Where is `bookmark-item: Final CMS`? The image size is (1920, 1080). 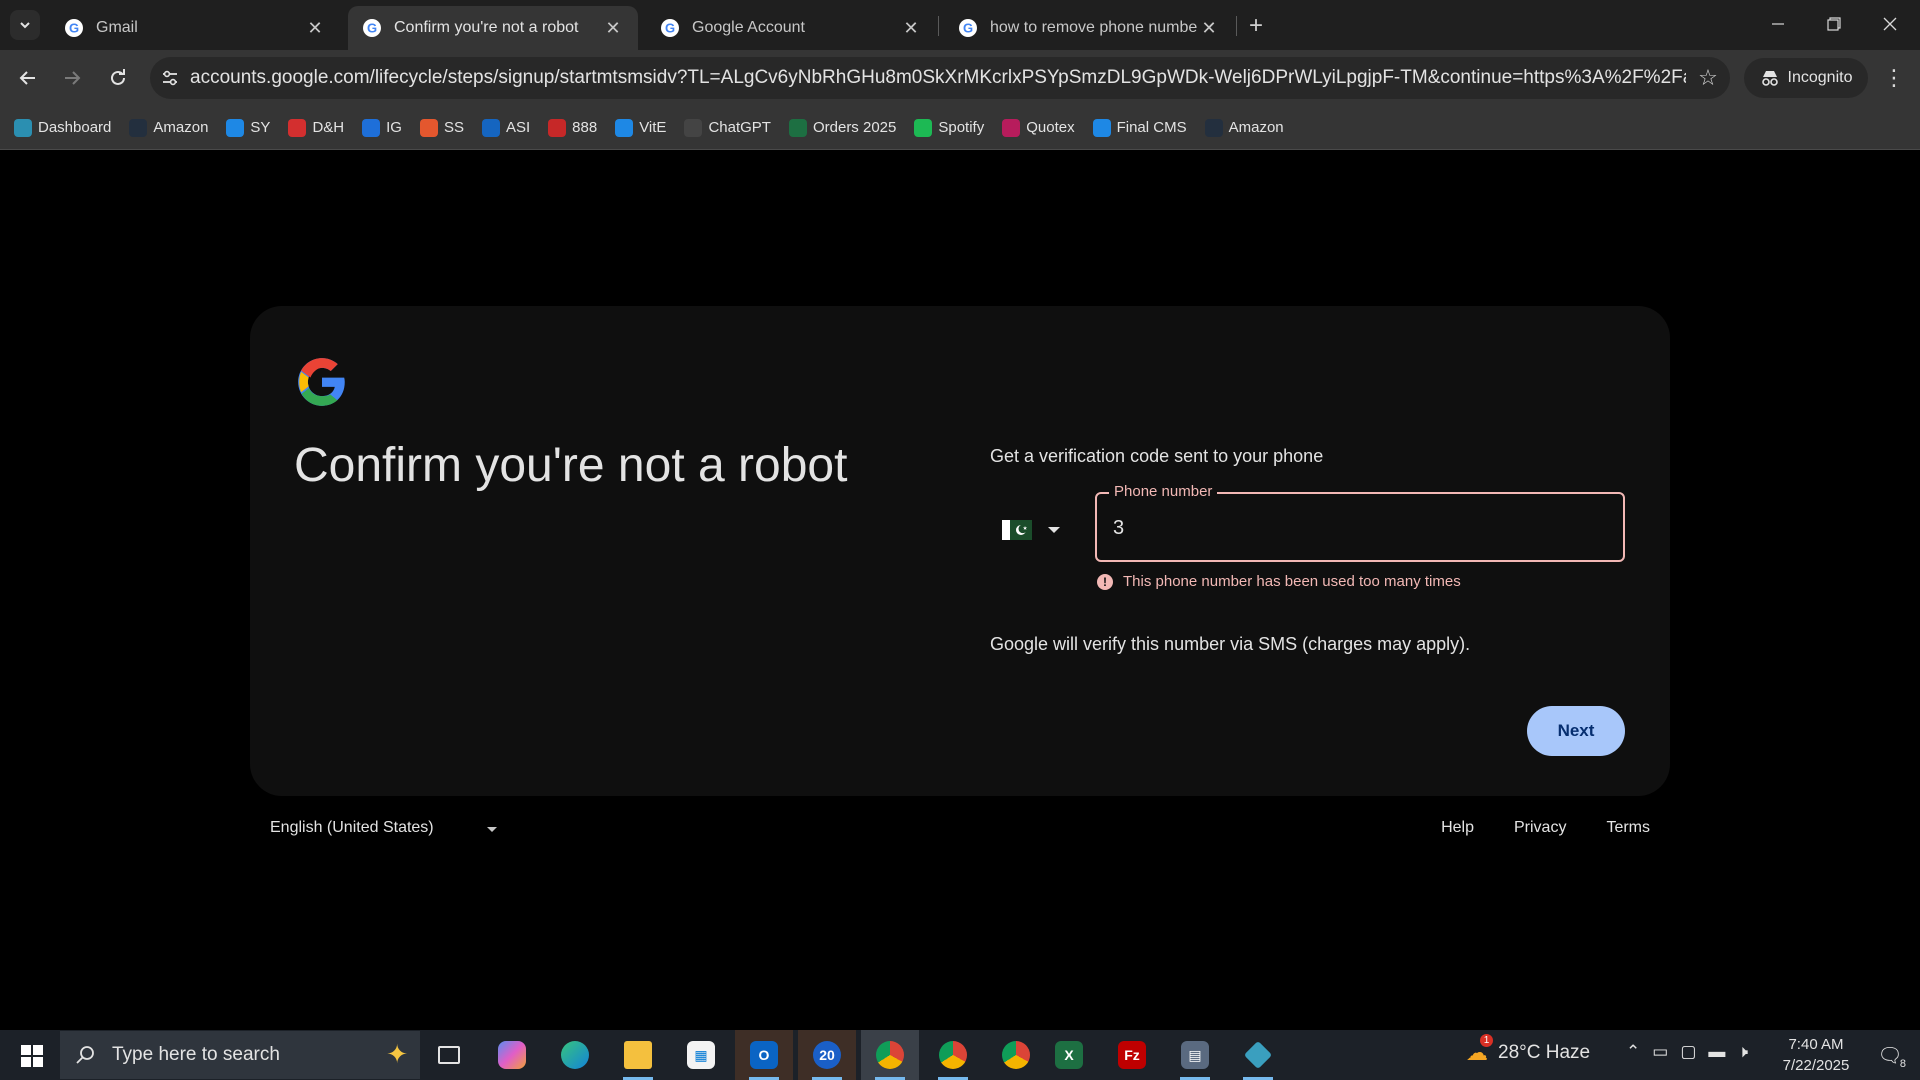
bookmark-item: Final CMS is located at coordinates (1139, 127).